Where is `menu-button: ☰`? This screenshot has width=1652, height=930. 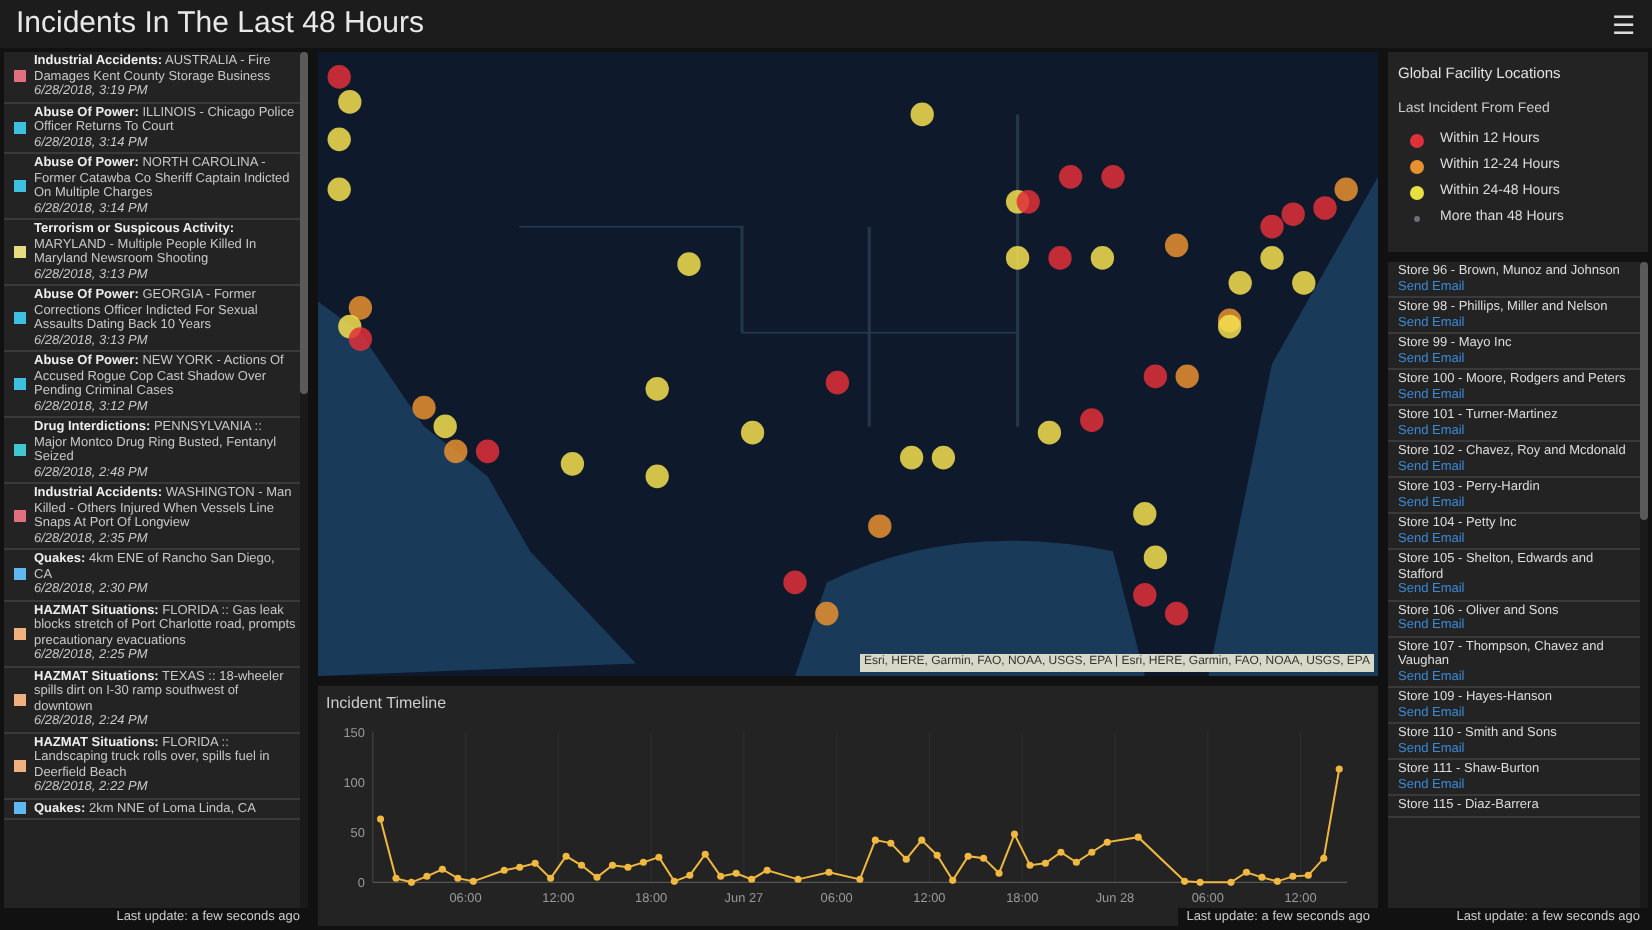 menu-button: ☰ is located at coordinates (1624, 24).